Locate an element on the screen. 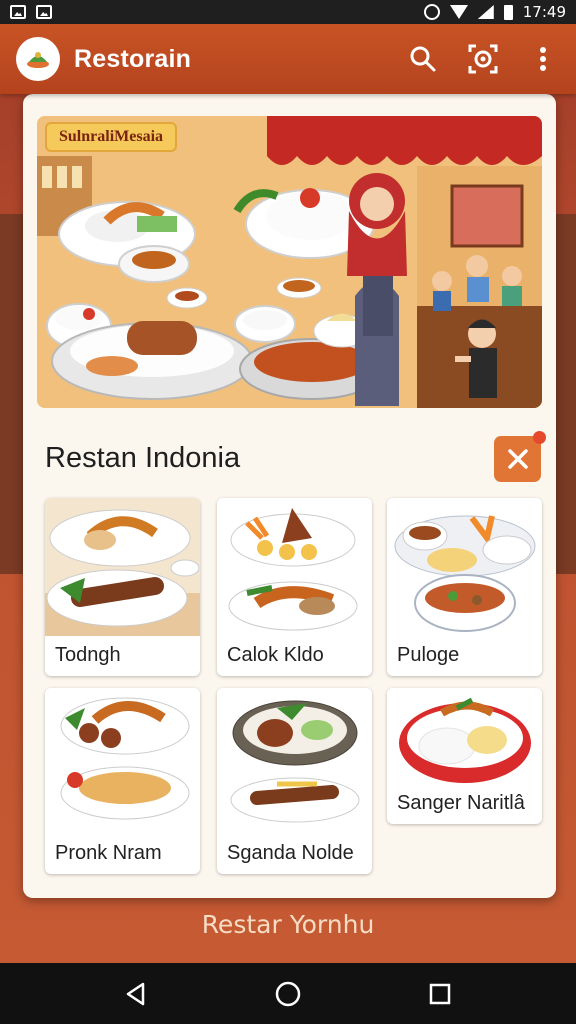 This screenshot has height=1024, width=576. app-logo-icon is located at coordinates (38, 59).